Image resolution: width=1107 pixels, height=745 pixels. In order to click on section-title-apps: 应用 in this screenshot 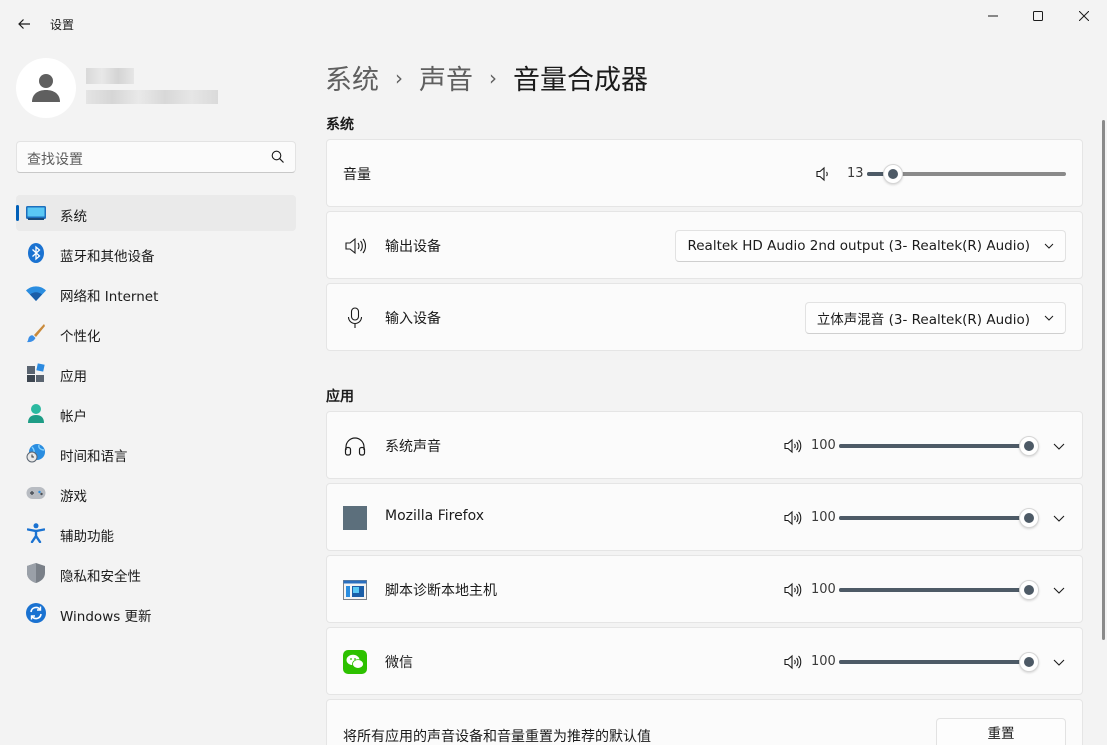, I will do `click(340, 397)`.